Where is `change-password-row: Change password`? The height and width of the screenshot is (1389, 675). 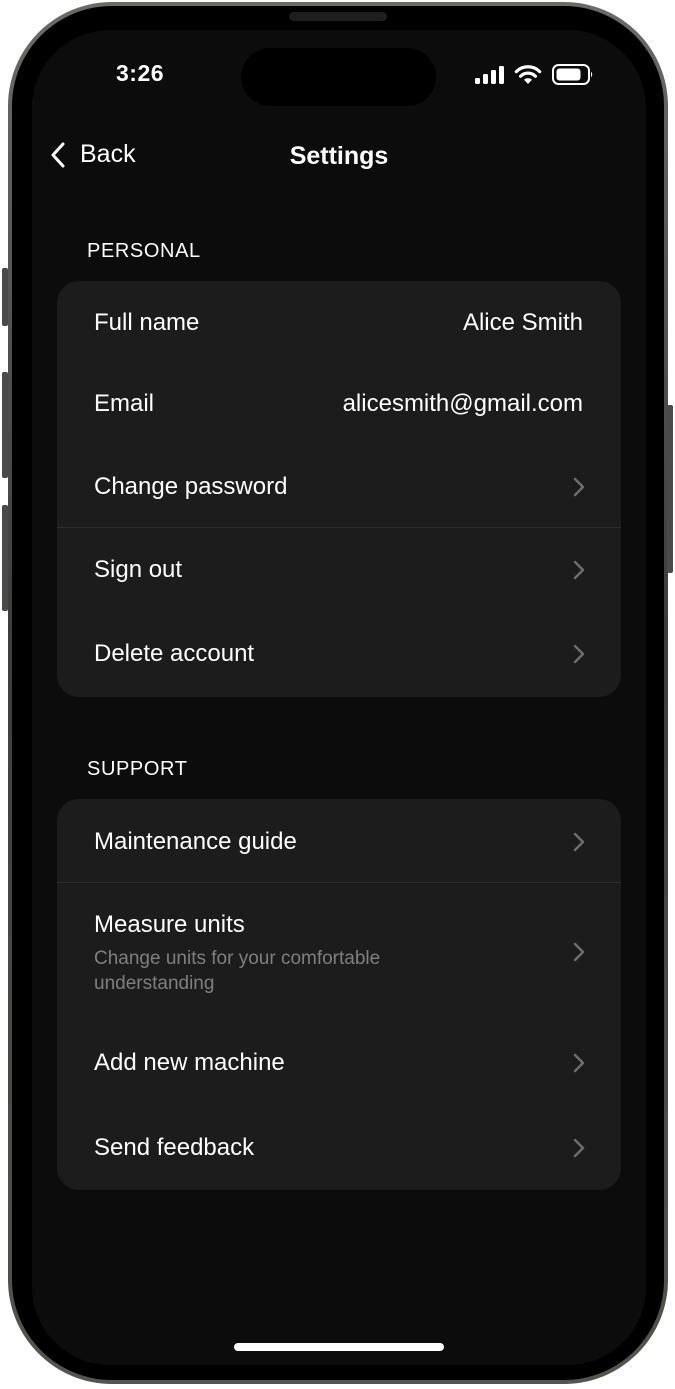 change-password-row: Change password is located at coordinates (339, 486).